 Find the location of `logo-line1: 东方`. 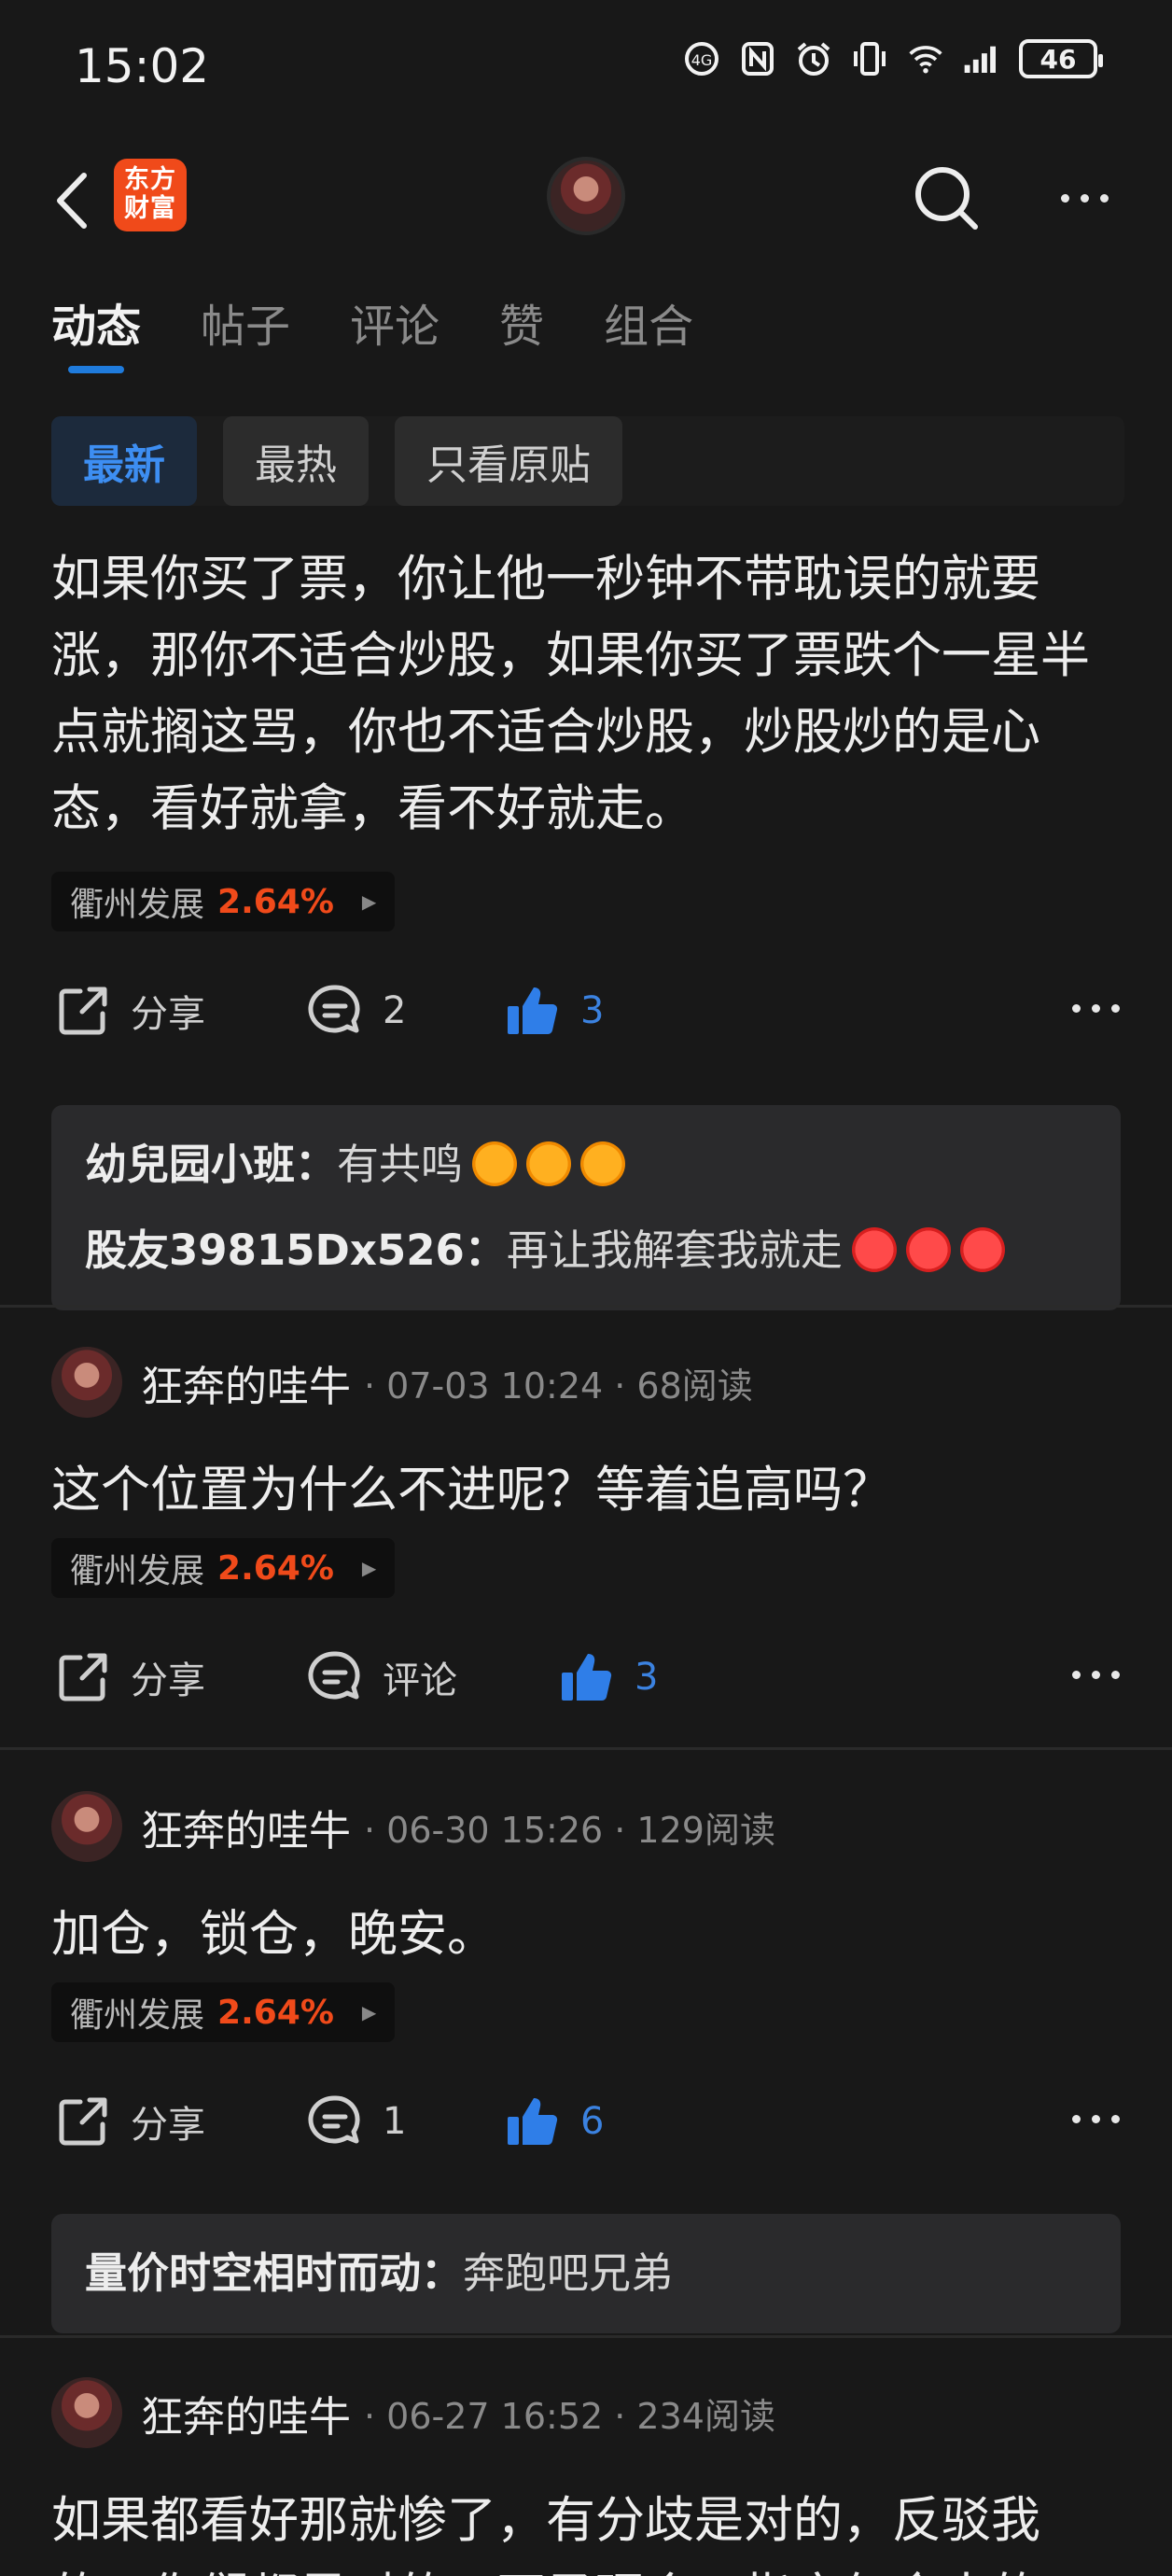

logo-line1: 东方 is located at coordinates (150, 179).